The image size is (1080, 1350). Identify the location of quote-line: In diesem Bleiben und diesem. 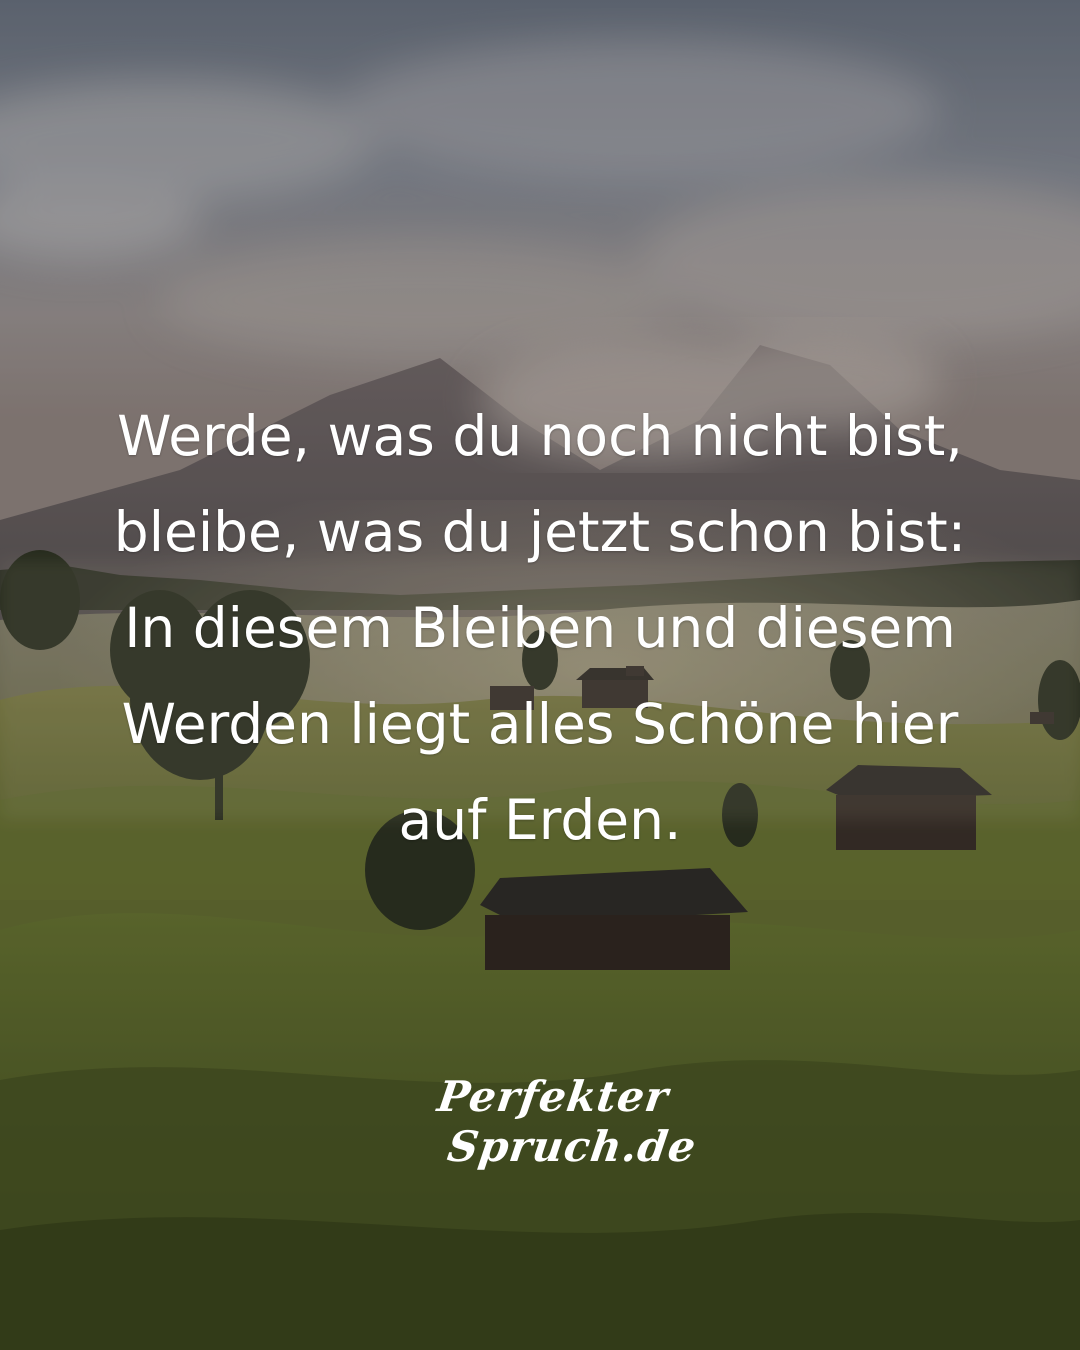
(540, 628).